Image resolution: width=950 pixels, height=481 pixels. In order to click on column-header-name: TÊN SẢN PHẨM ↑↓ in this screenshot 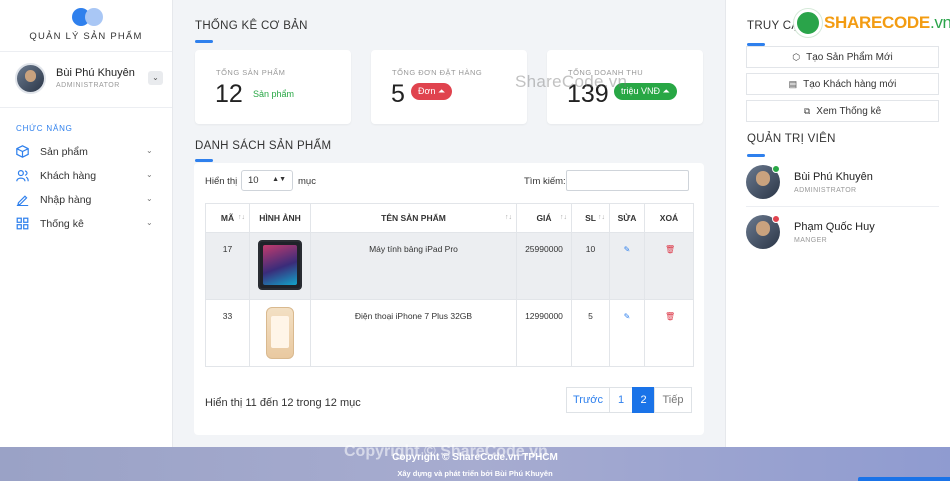, I will do `click(413, 218)`.